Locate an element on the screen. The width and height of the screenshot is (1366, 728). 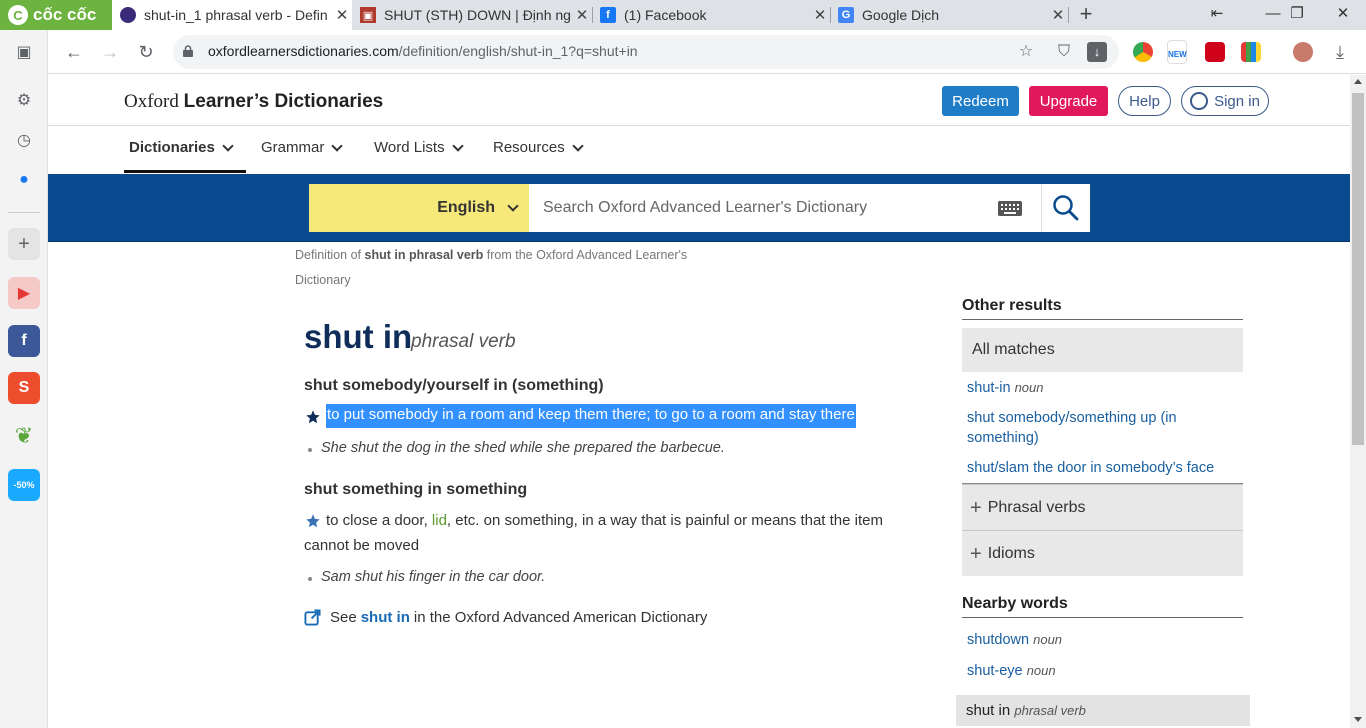
accordion-label: Phrasal verbs is located at coordinates (1036, 507).